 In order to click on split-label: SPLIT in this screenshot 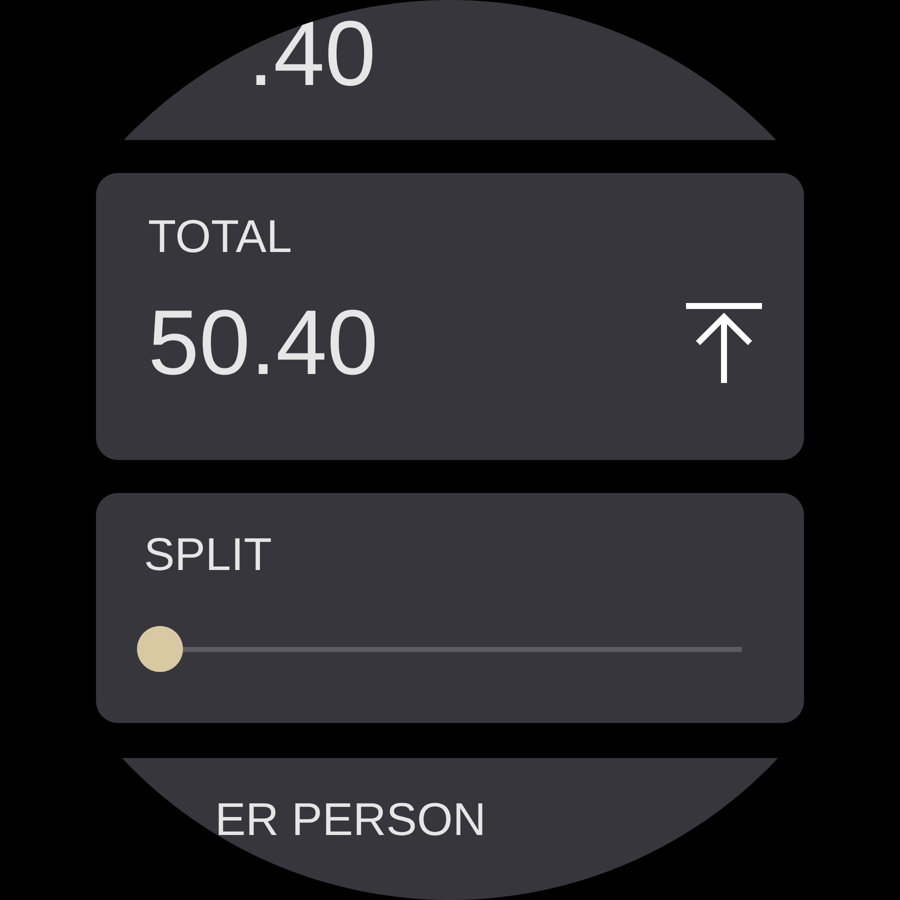, I will do `click(208, 554)`.